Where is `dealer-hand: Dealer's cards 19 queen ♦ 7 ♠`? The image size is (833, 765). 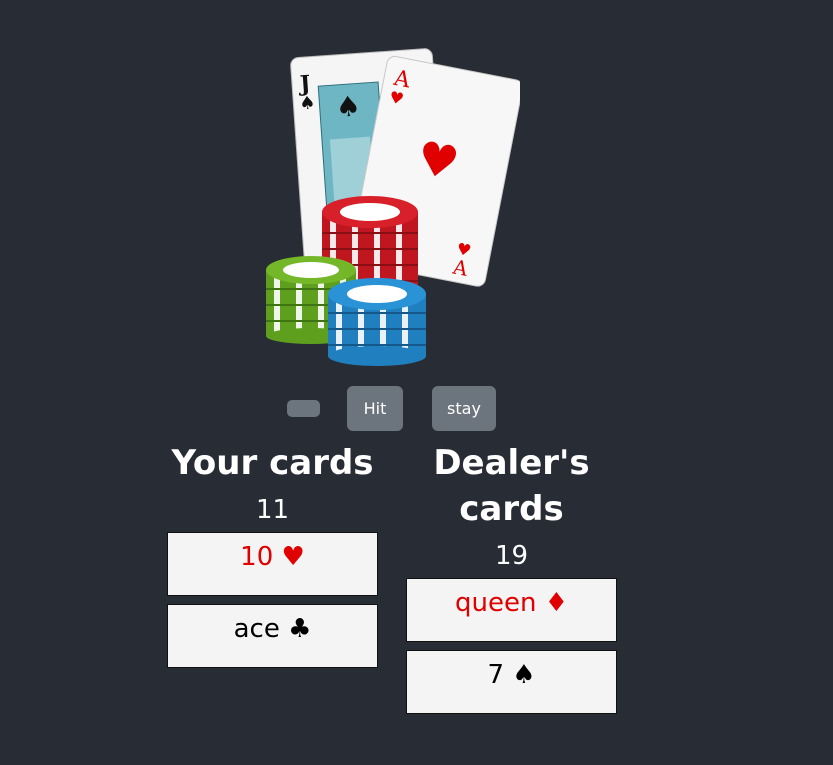 dealer-hand: Dealer's cards 19 queen ♦ 7 ♠ is located at coordinates (511, 581).